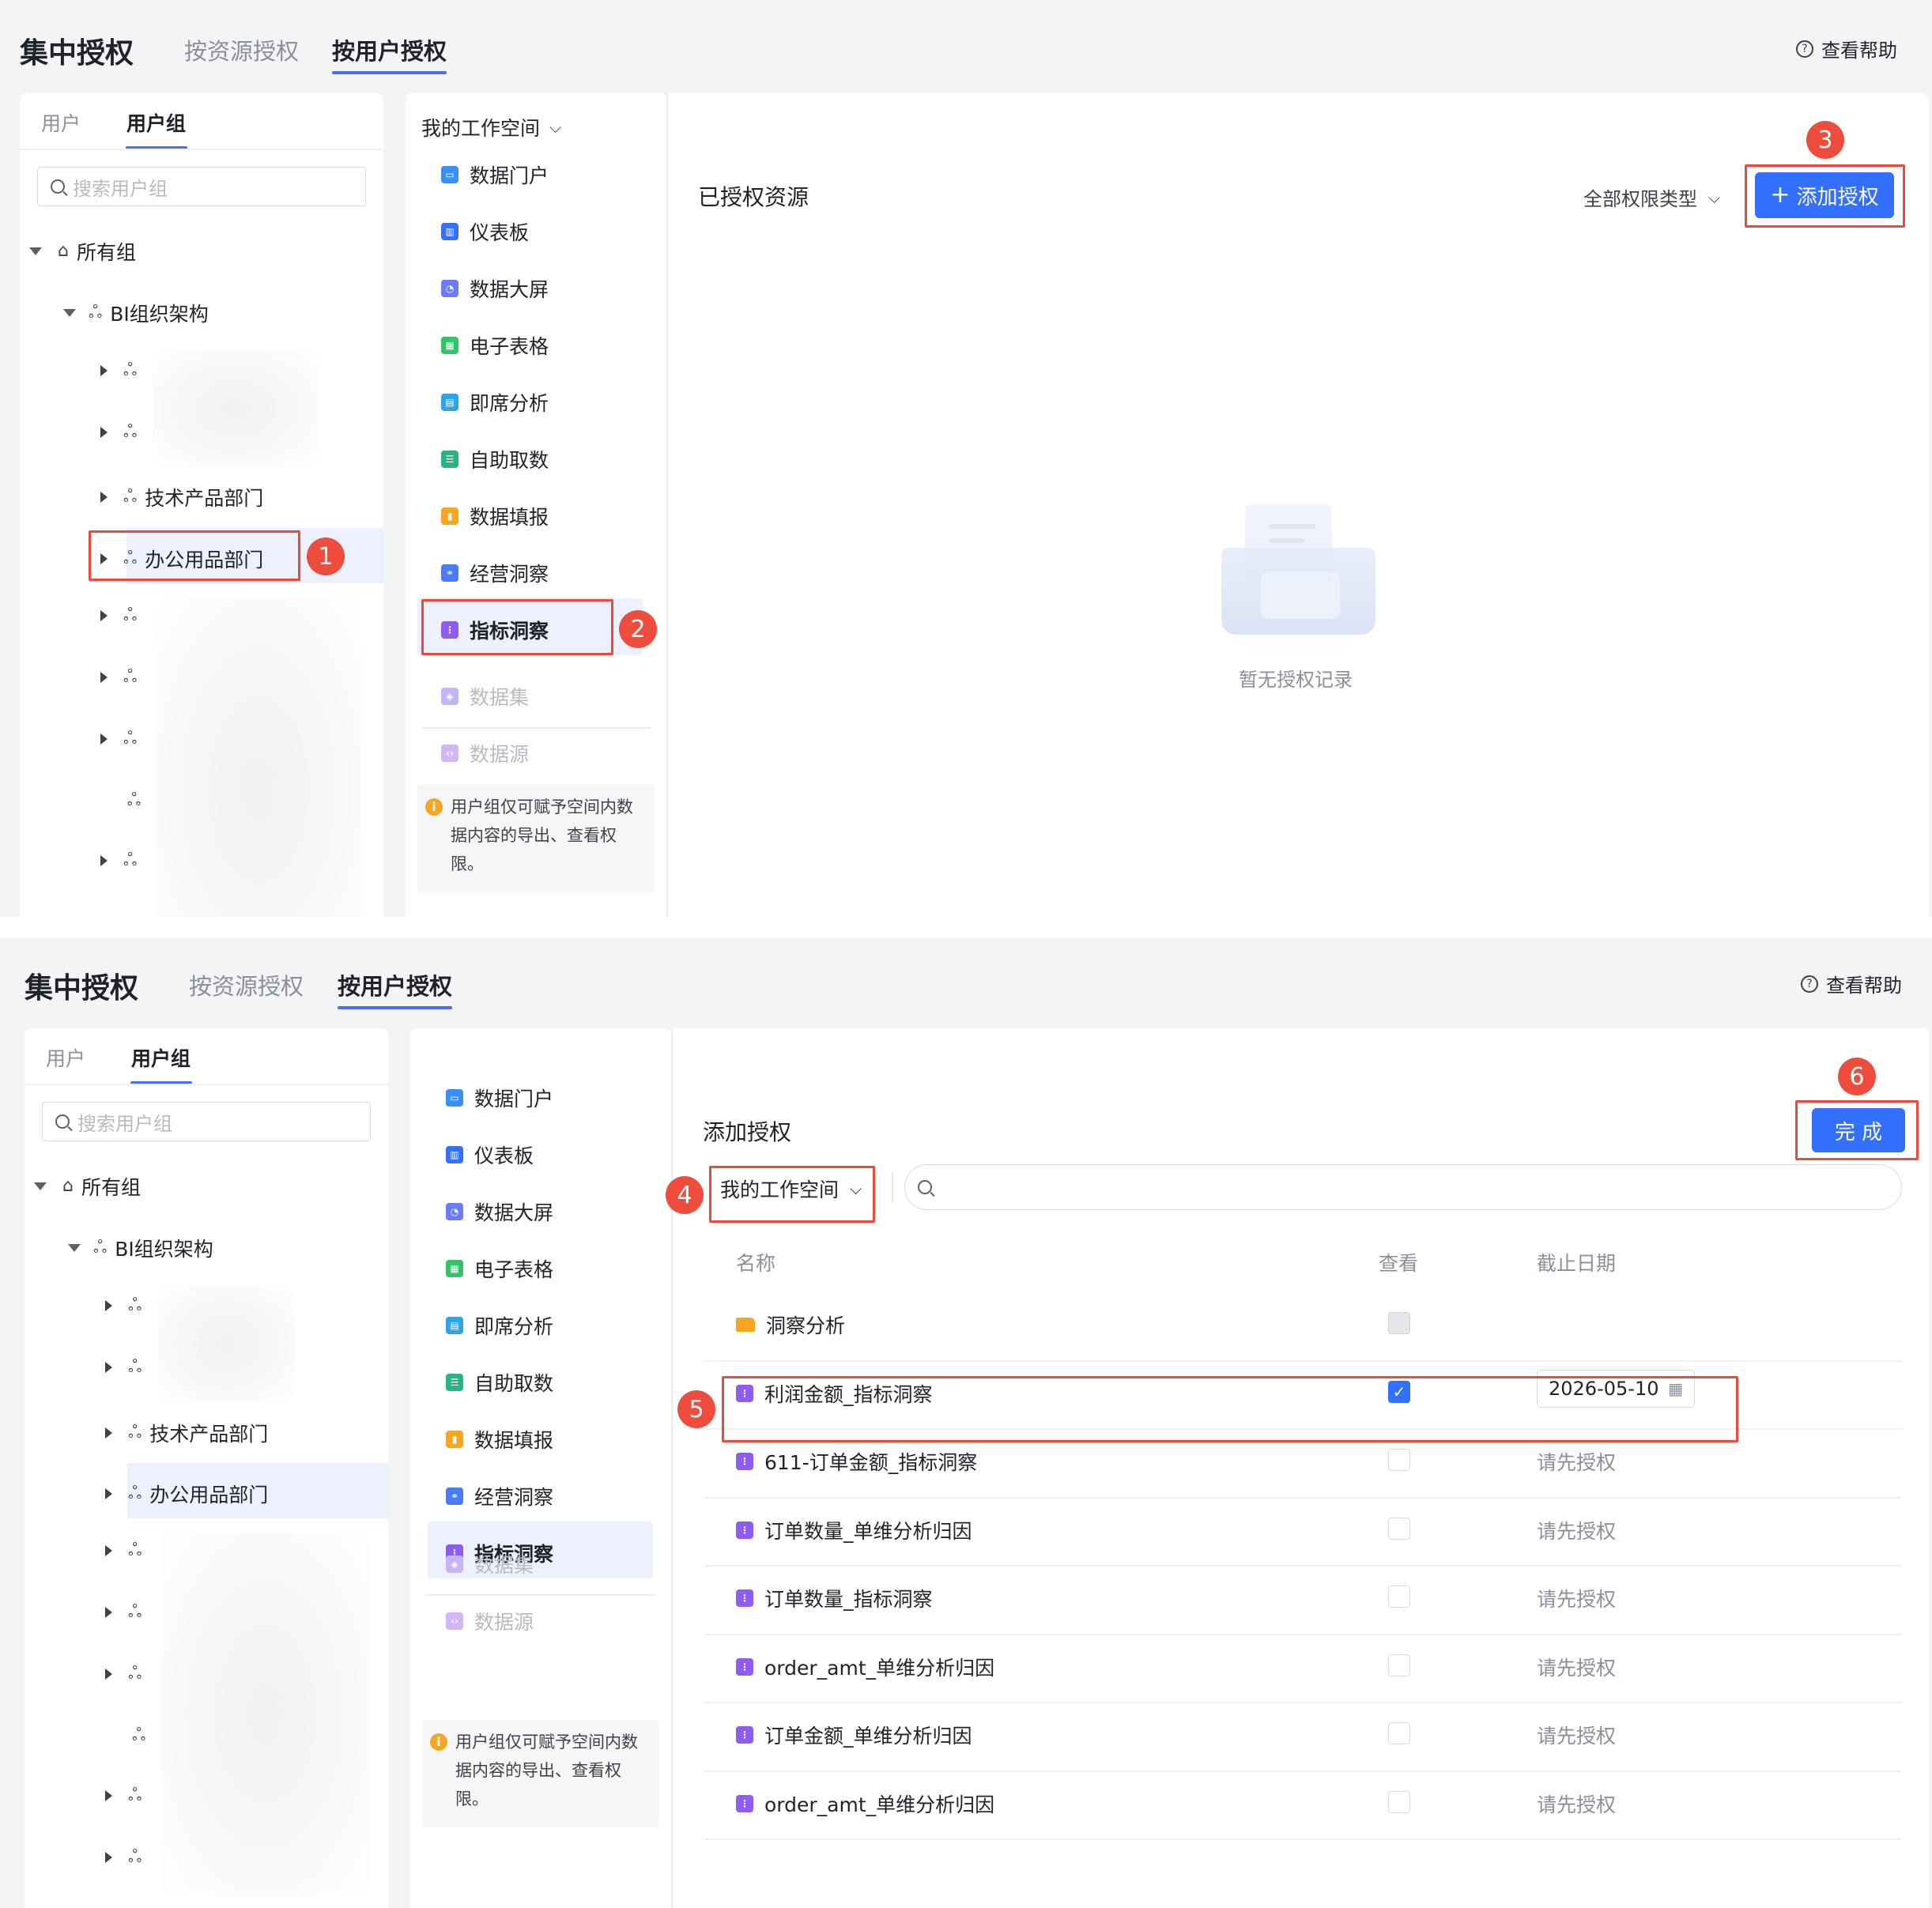 The height and width of the screenshot is (1908, 1932). Describe the element at coordinates (449, 288) in the screenshot. I see `resource-type-icon: ◔` at that location.